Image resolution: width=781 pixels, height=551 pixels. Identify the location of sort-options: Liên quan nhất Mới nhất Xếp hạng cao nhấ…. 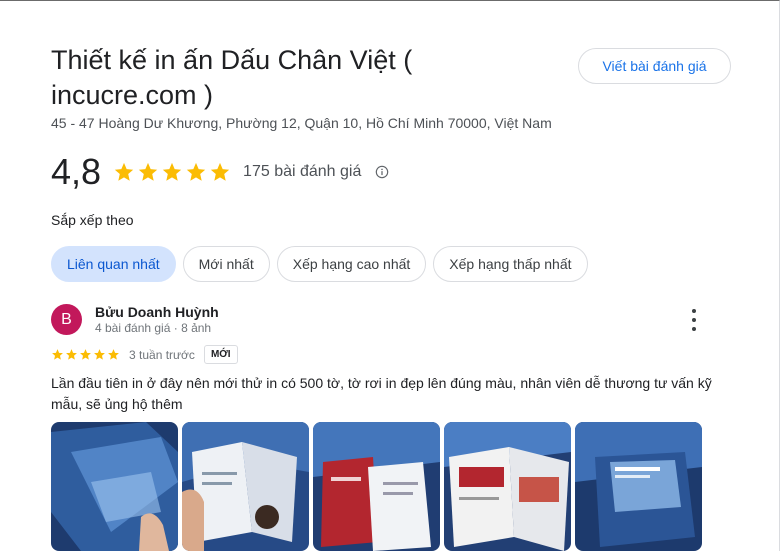
(319, 264).